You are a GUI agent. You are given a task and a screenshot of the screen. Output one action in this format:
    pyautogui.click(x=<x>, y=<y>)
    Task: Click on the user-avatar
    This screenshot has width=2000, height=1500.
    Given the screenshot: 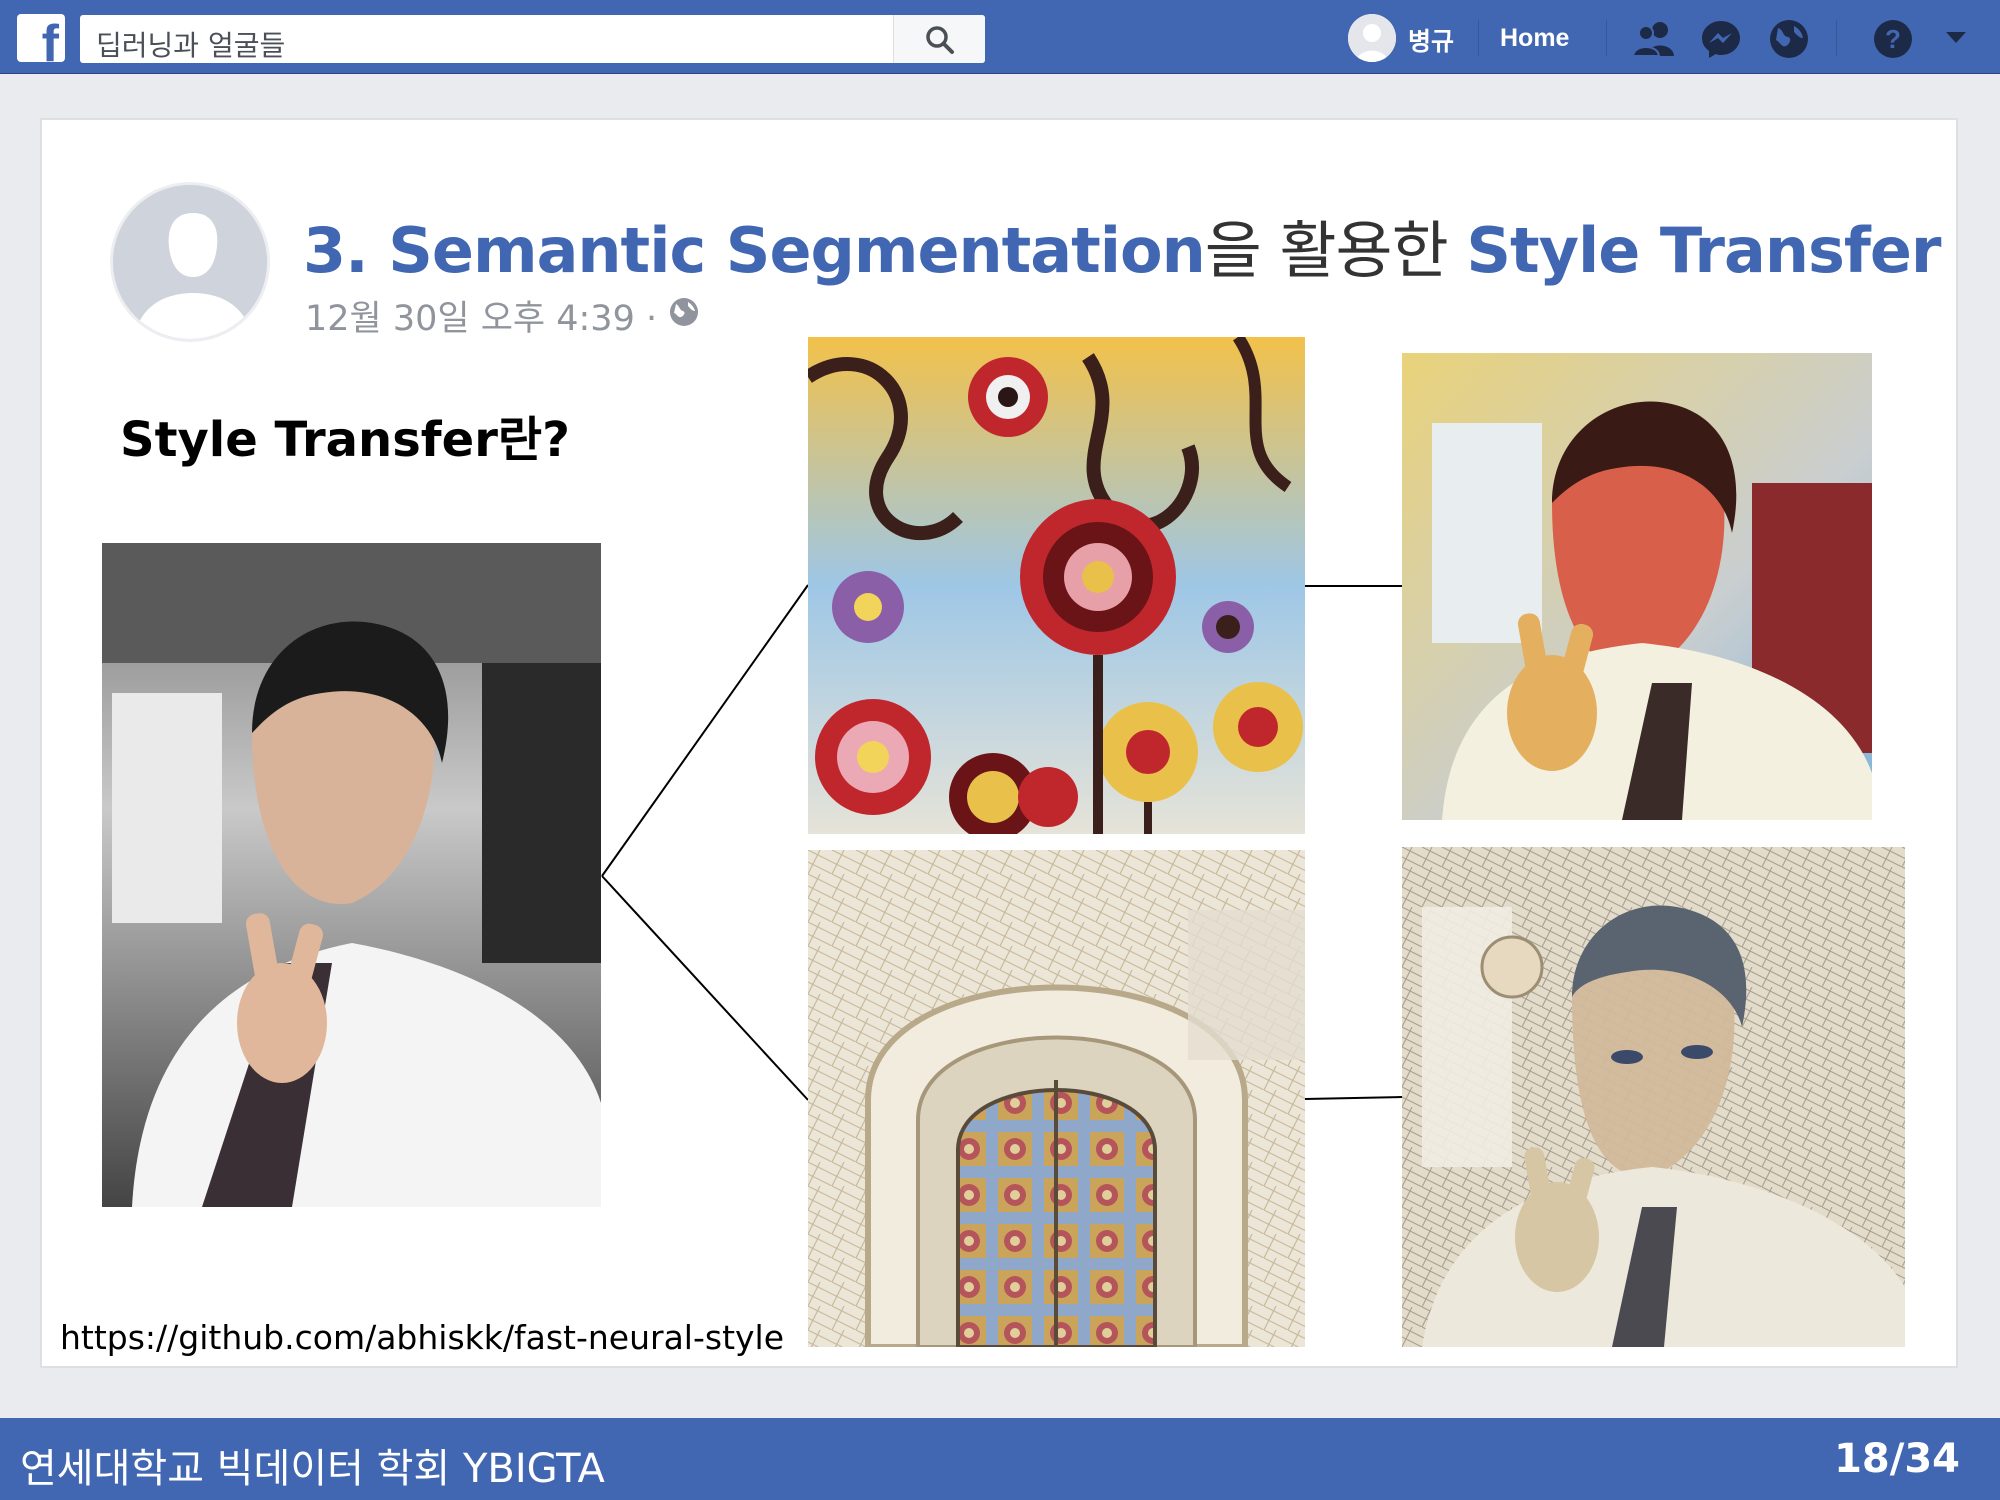 What is the action you would take?
    pyautogui.click(x=1372, y=38)
    